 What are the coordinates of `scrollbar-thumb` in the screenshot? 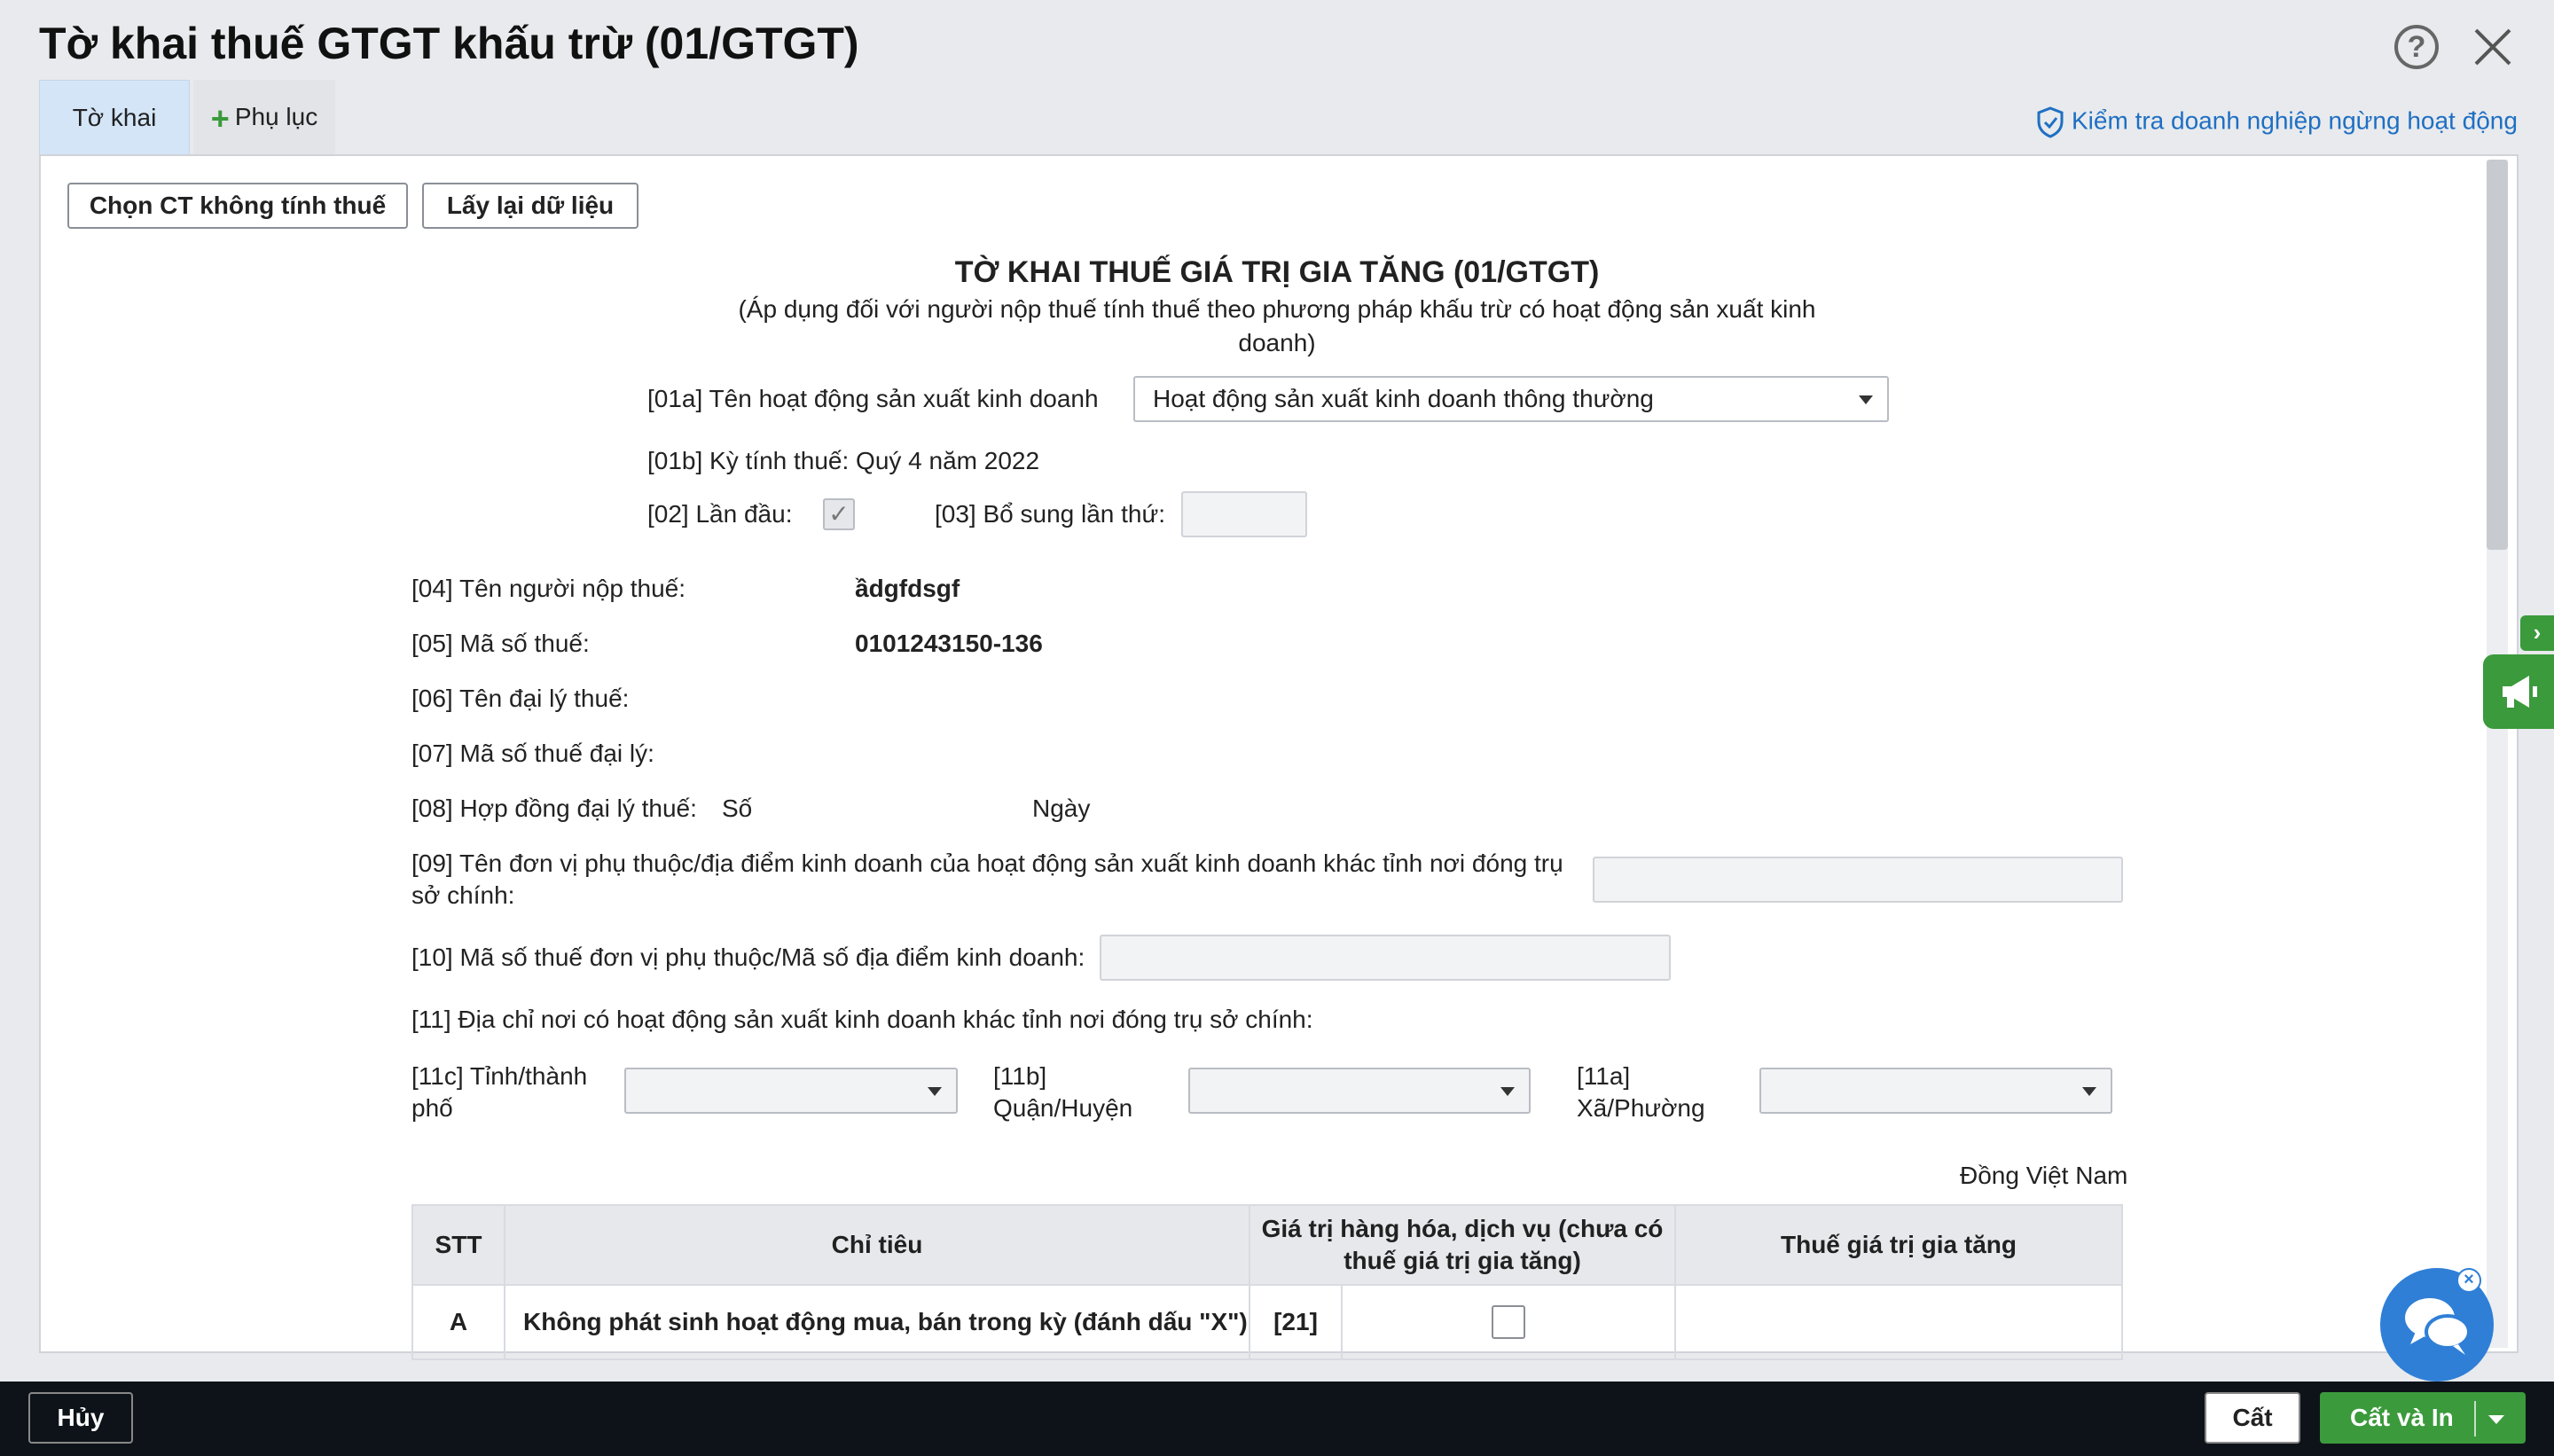 It's located at (2497, 355).